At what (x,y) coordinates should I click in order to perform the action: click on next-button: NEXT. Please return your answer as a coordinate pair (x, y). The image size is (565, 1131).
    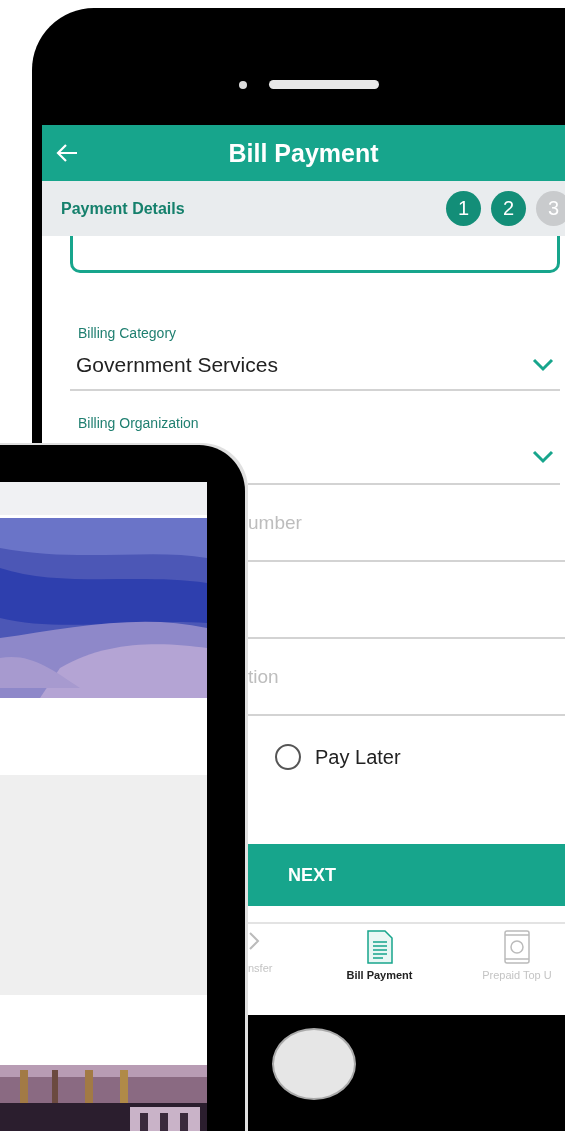
    Looking at the image, I should click on (406, 875).